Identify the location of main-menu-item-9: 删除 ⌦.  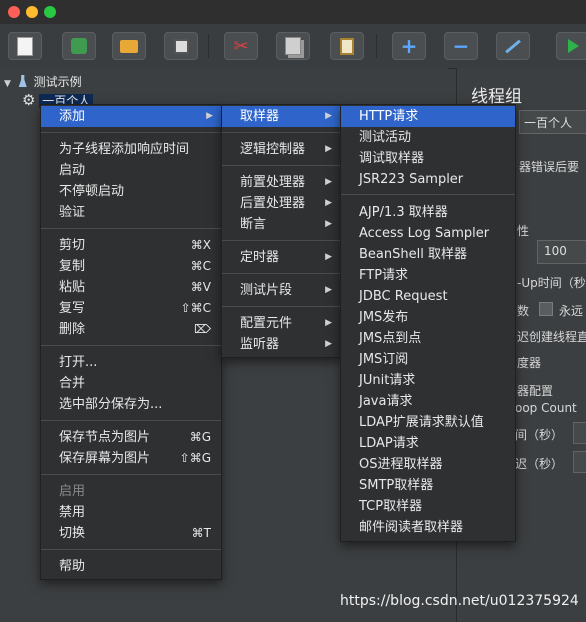
(131, 329).